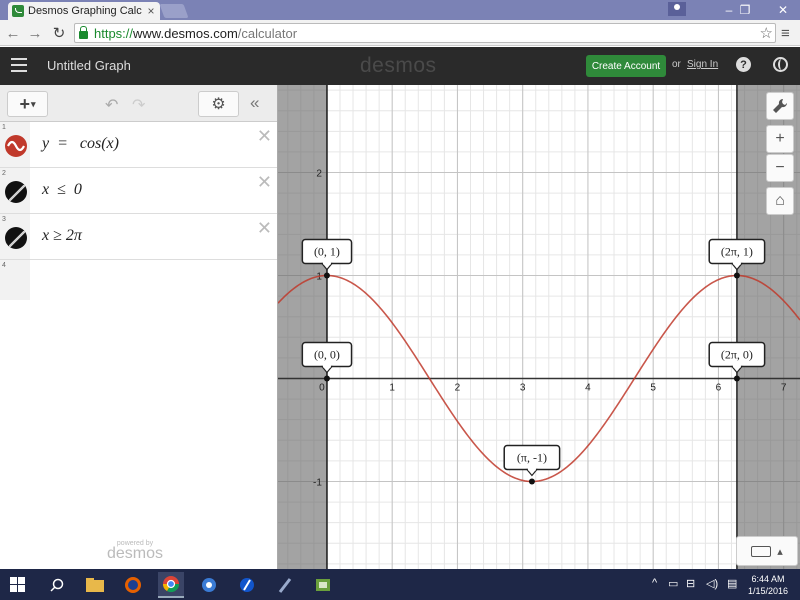 Image resolution: width=800 pixels, height=600 pixels. I want to click on settings-gear-icon: ⚙, so click(218, 104).